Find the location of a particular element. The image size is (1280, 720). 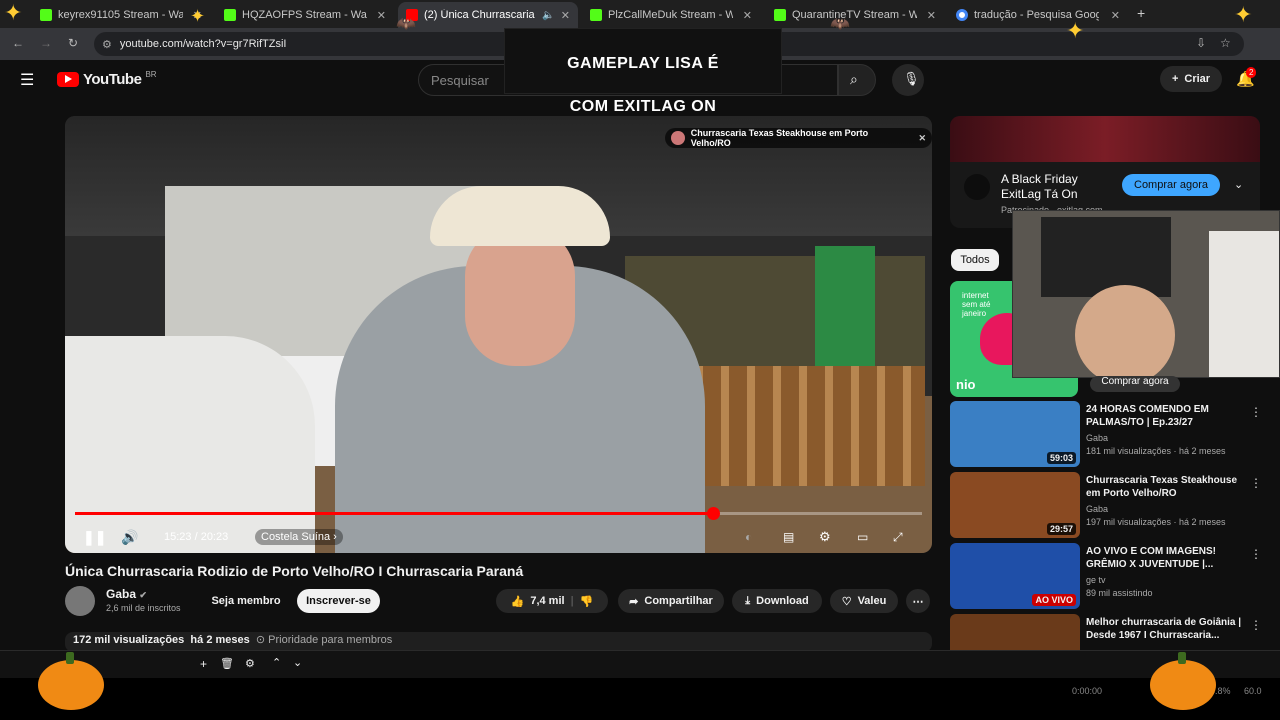

browser-tab: HQZAOFPS Stream - Watch Live ✕ is located at coordinates (305, 15).